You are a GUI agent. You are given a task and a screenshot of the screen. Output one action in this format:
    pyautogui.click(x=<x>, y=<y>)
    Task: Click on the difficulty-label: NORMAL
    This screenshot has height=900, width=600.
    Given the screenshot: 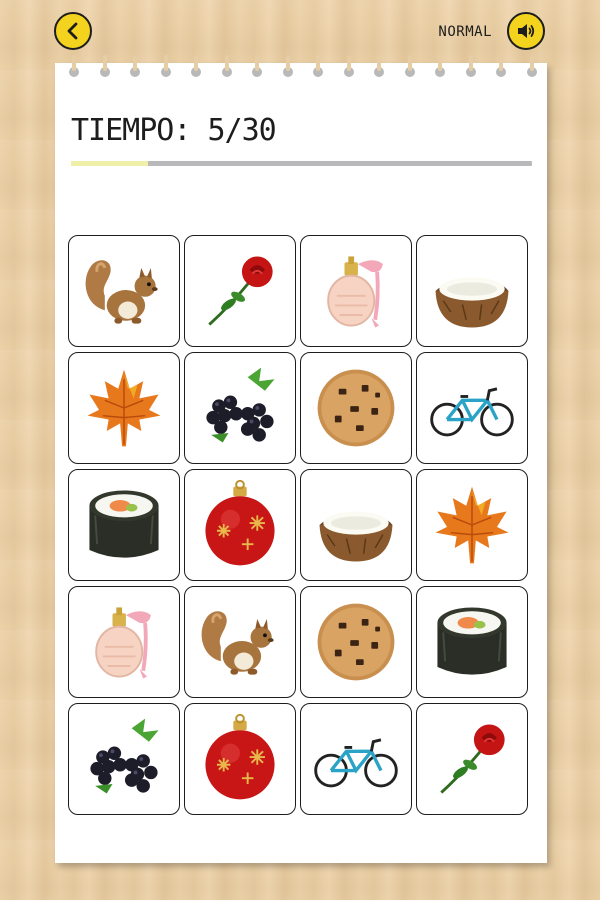 What is the action you would take?
    pyautogui.click(x=465, y=32)
    